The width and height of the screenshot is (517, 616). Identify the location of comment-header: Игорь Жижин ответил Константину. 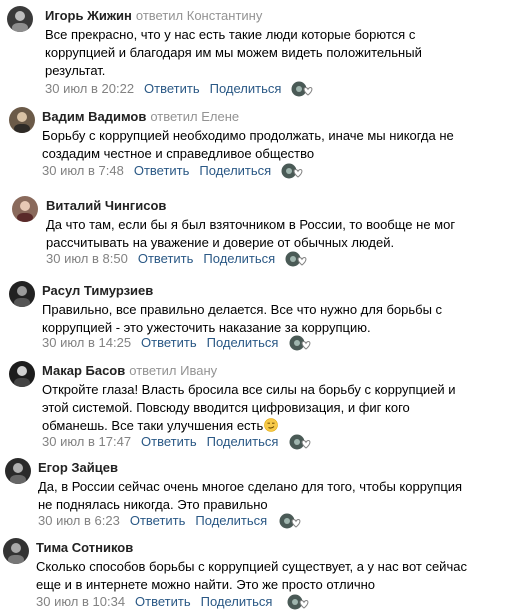
(153, 16).